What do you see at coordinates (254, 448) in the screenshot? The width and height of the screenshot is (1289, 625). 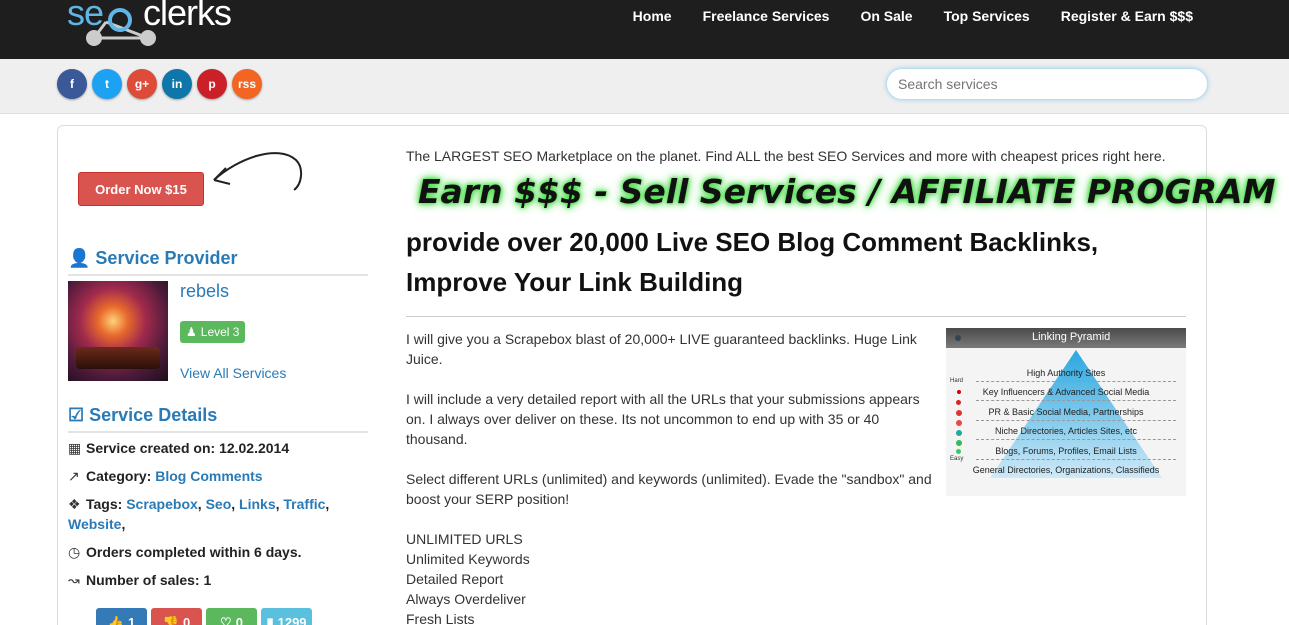 I see `created-value: 12.02.2014` at bounding box center [254, 448].